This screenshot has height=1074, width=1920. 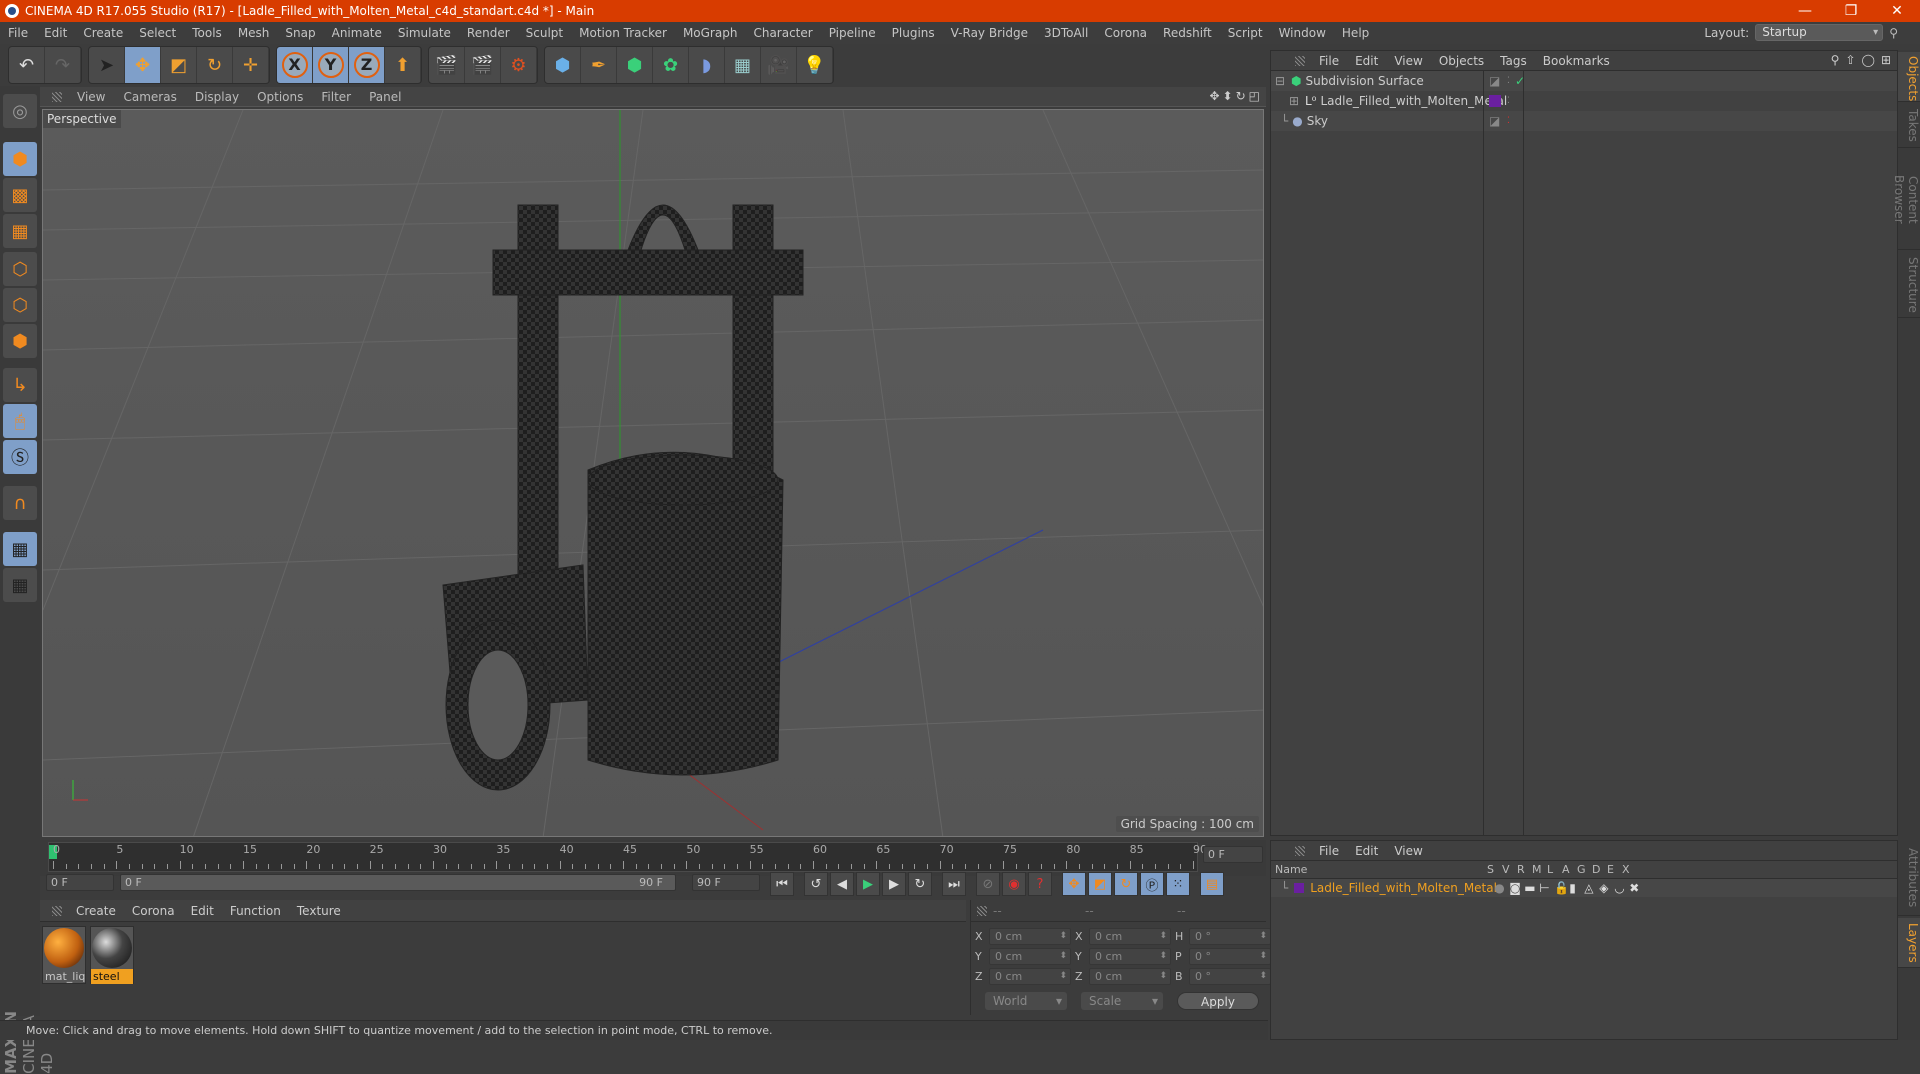 I want to click on col-locked: L, so click(x=1554, y=869).